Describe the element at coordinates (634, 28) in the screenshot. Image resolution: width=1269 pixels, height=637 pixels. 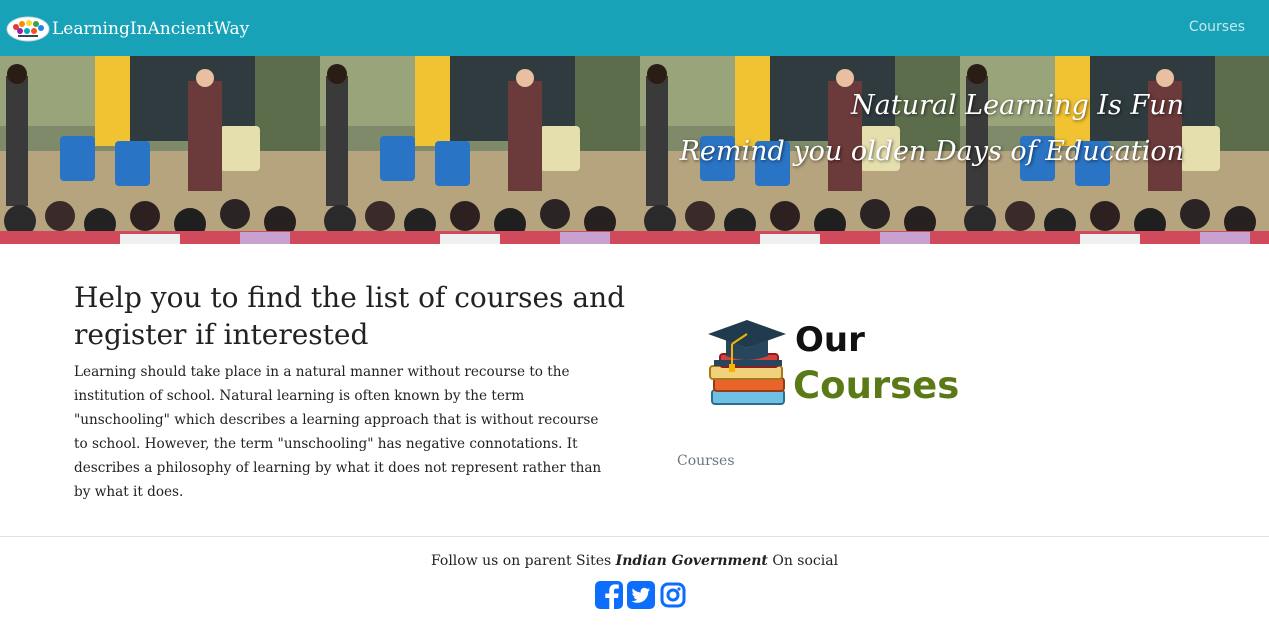
I see `navbar: LearningInAncientWay Courses` at that location.